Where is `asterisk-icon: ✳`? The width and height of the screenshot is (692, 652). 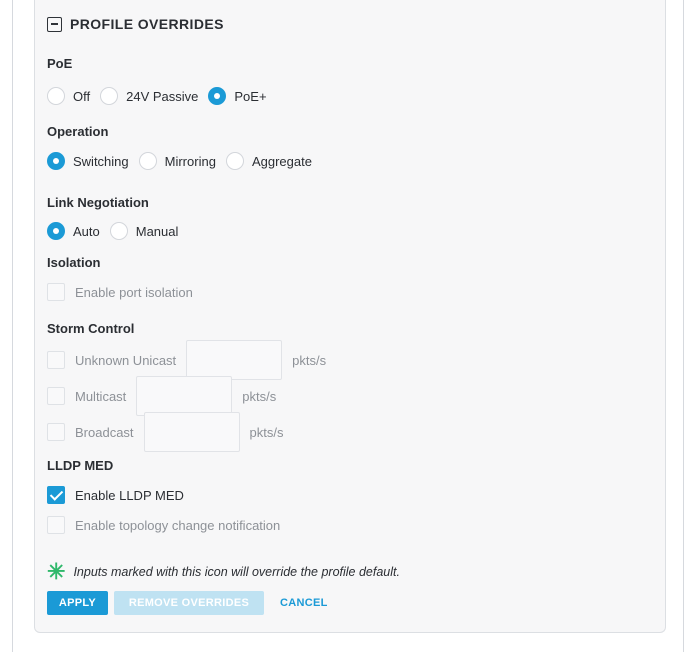
asterisk-icon: ✳ is located at coordinates (56, 571).